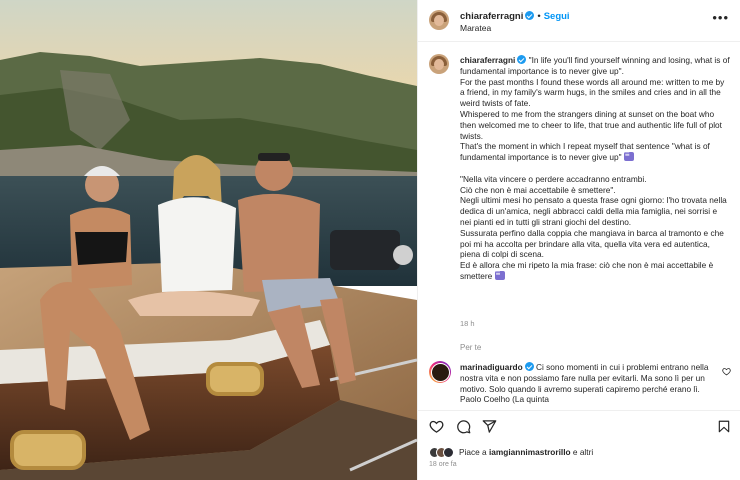 The image size is (740, 480). I want to click on heart-icon, so click(436, 426).